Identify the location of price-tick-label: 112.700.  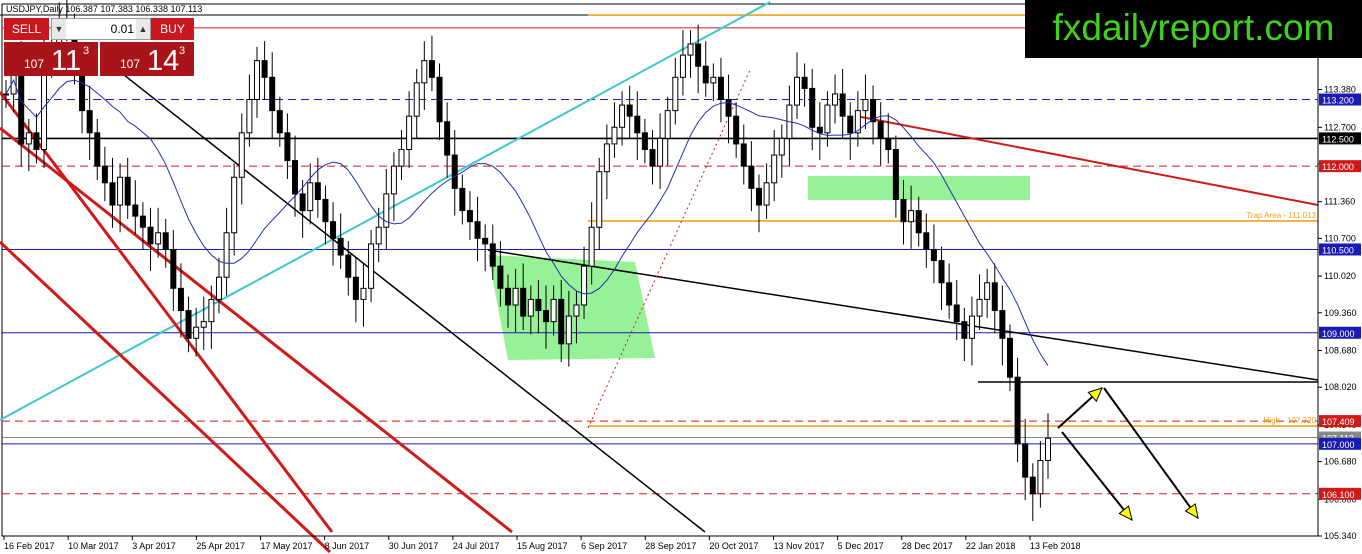
(1340, 127).